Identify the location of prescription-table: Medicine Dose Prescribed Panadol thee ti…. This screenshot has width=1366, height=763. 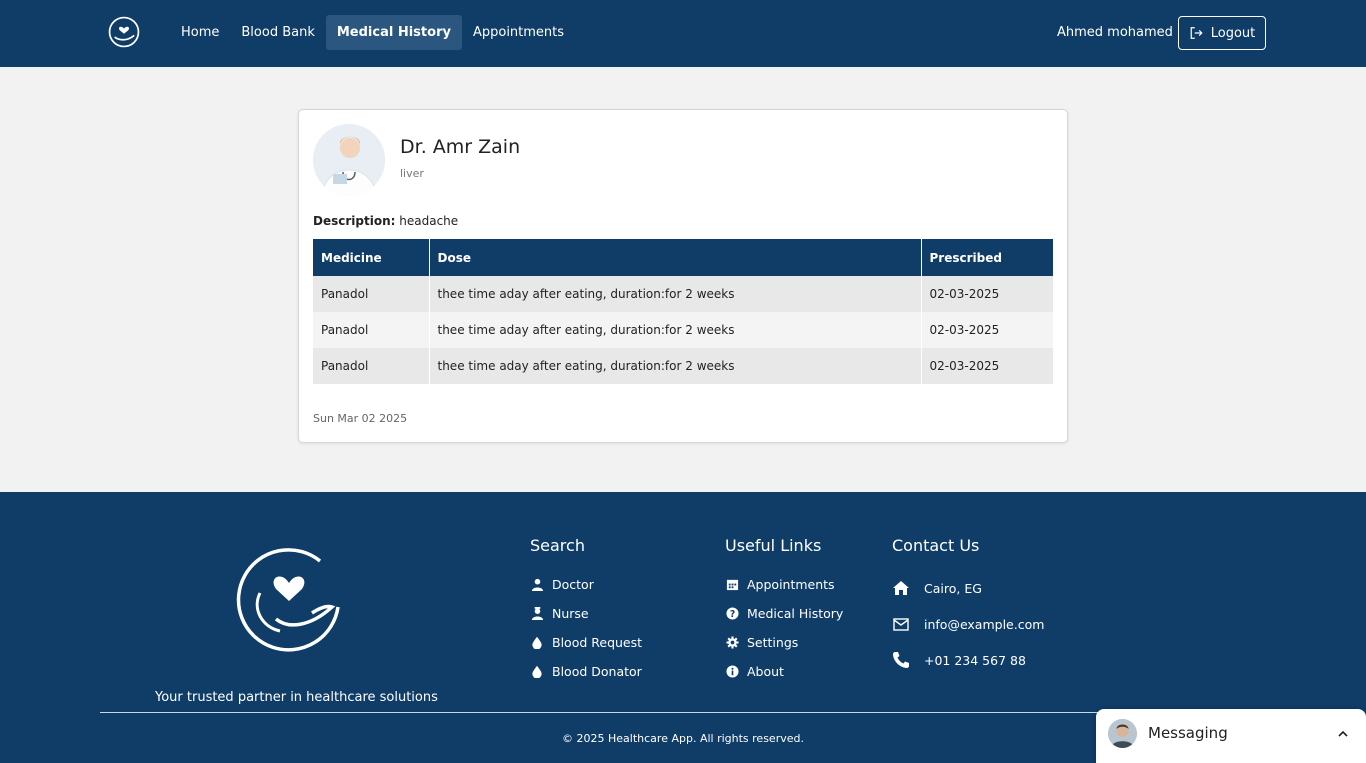
(683, 311).